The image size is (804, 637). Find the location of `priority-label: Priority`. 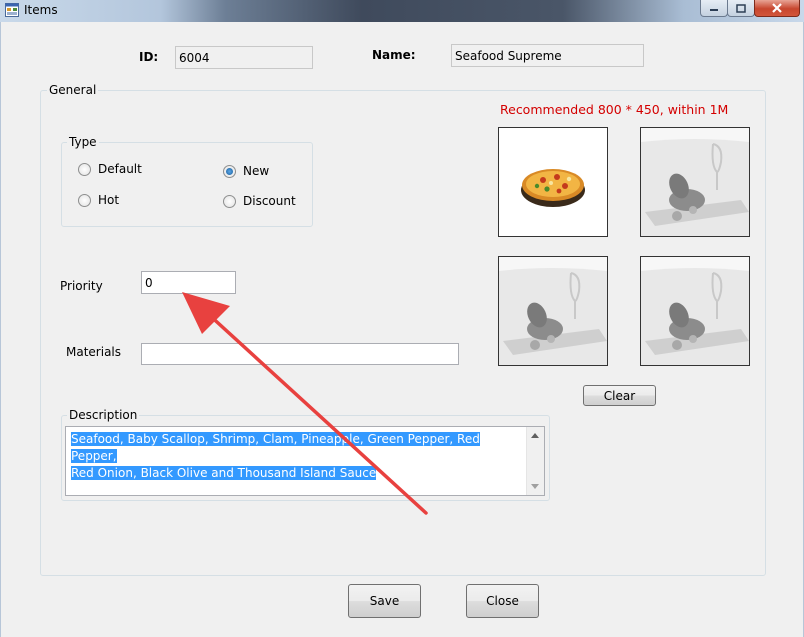

priority-label: Priority is located at coordinates (81, 286).